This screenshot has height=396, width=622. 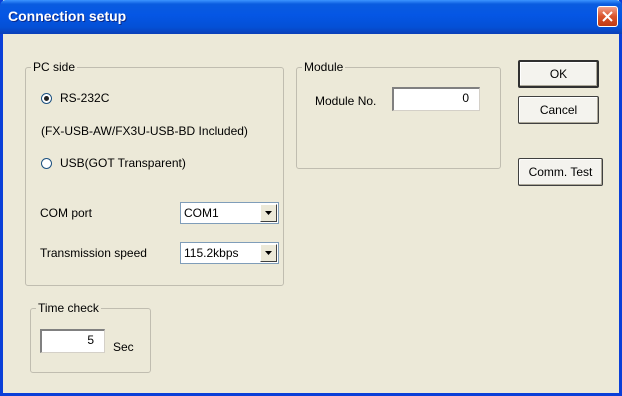 I want to click on usb-radio, so click(x=46, y=163).